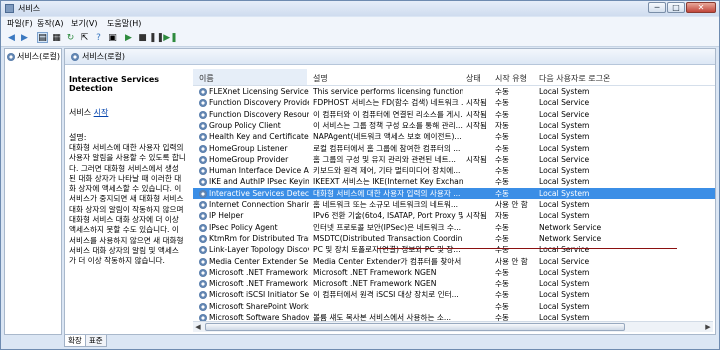  I want to click on properties-icon: ▦, so click(56, 37).